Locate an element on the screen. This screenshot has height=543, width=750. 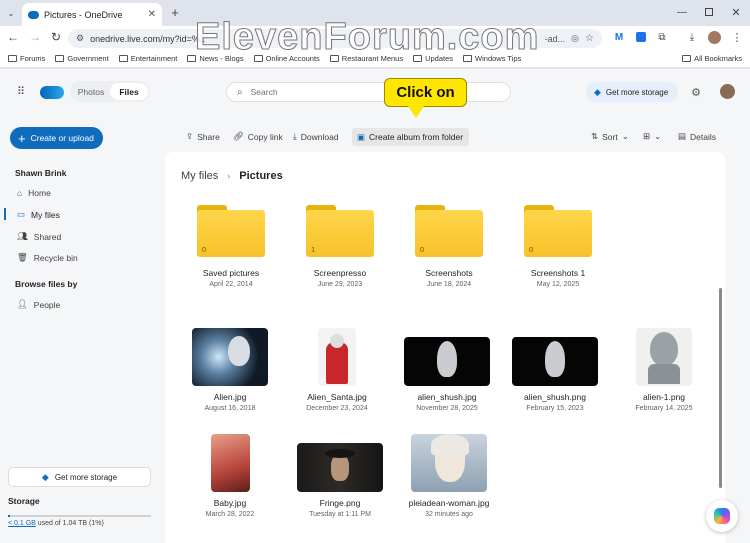
get-more-storage-sidebar-button: ◆ Get more storage is located at coordinates (79, 477).